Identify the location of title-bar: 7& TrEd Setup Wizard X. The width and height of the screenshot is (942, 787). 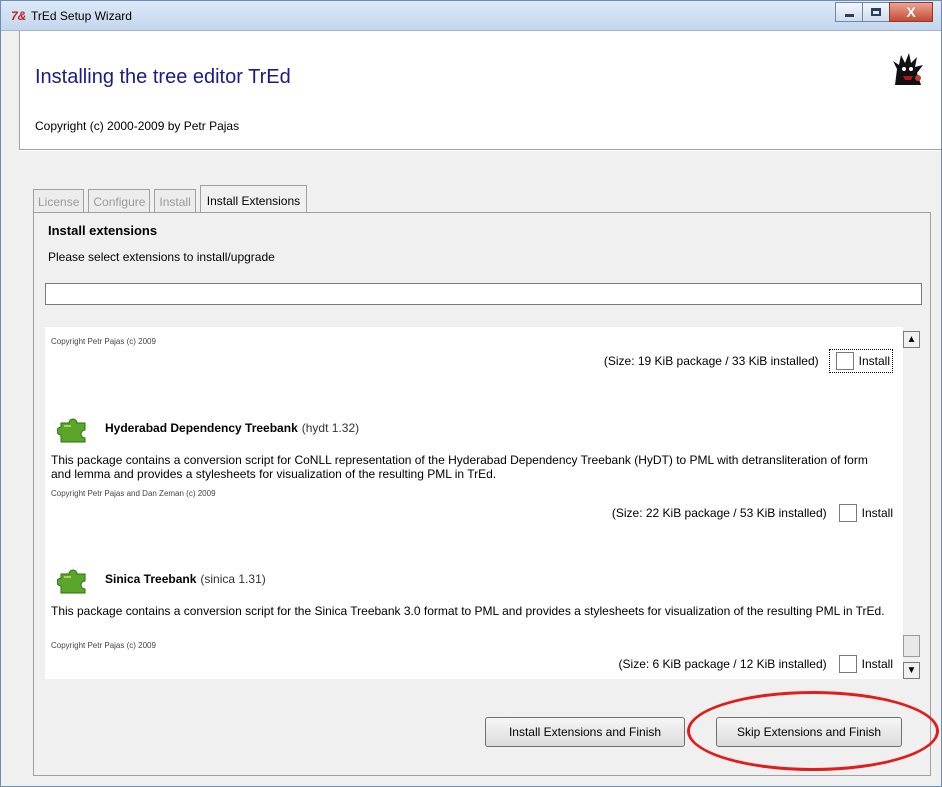
(471, 16).